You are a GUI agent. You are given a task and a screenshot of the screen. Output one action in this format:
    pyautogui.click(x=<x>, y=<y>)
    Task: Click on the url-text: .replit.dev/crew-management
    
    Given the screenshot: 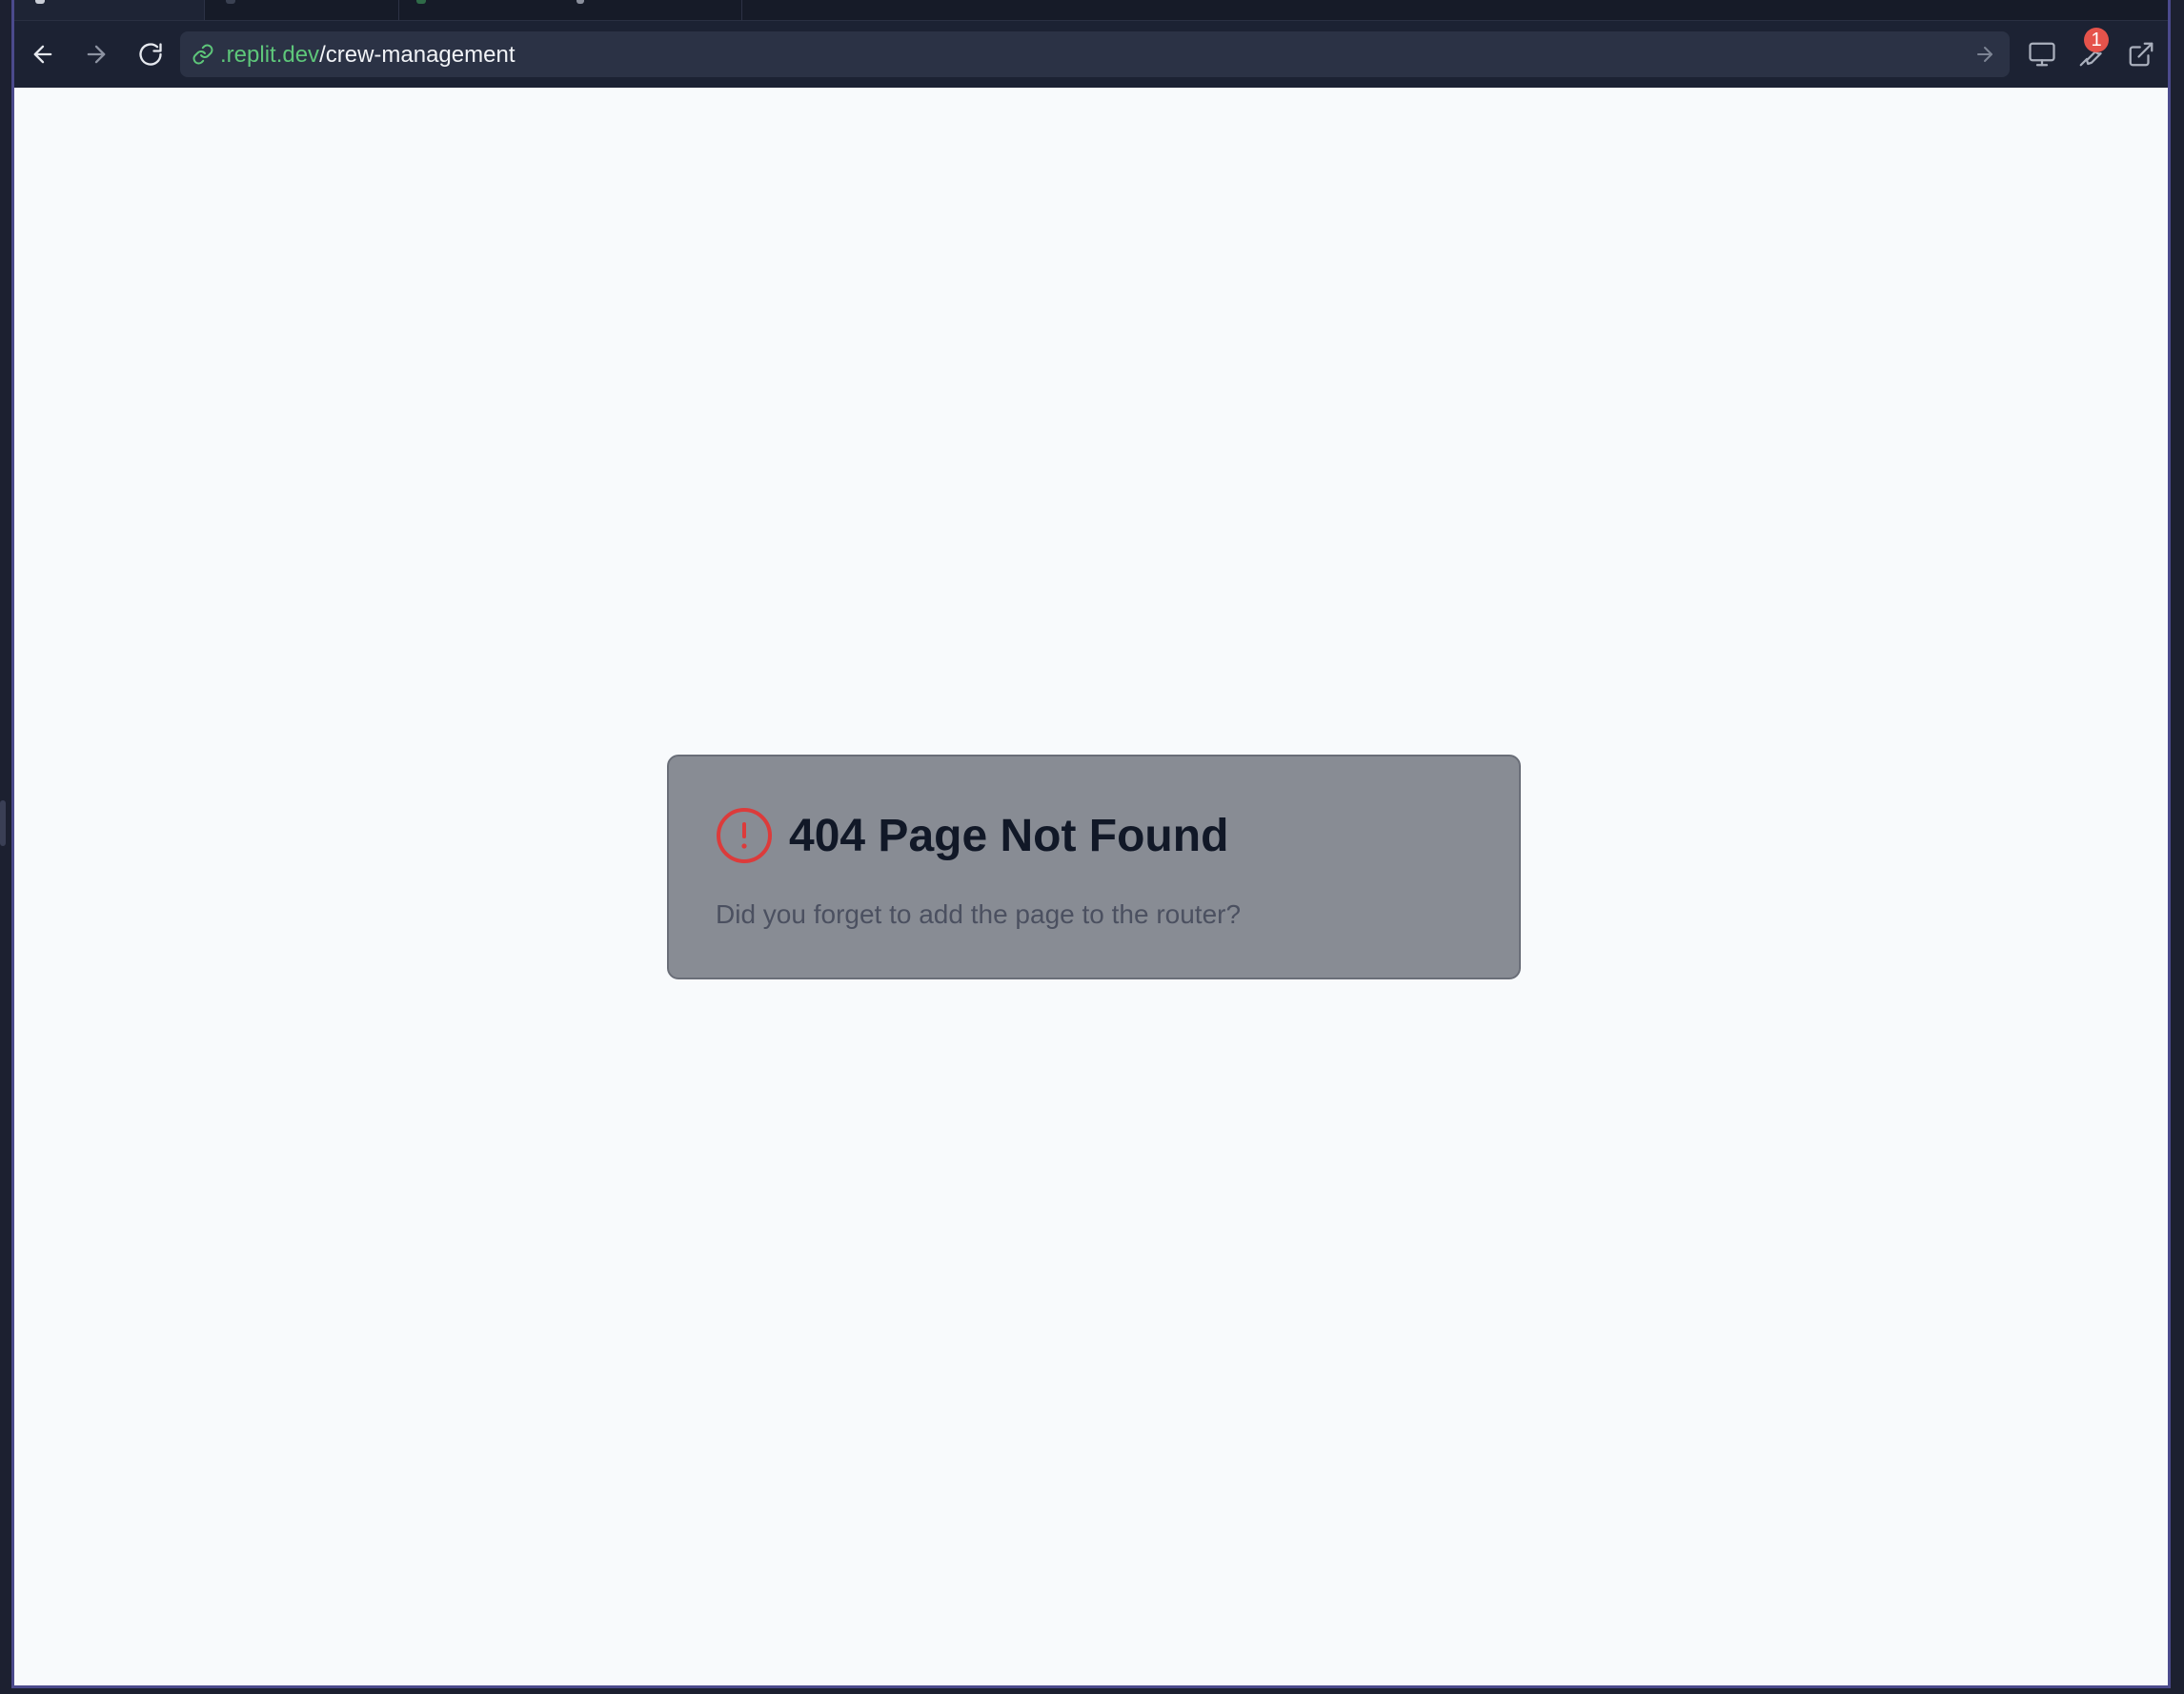 What is the action you would take?
    pyautogui.click(x=368, y=55)
    